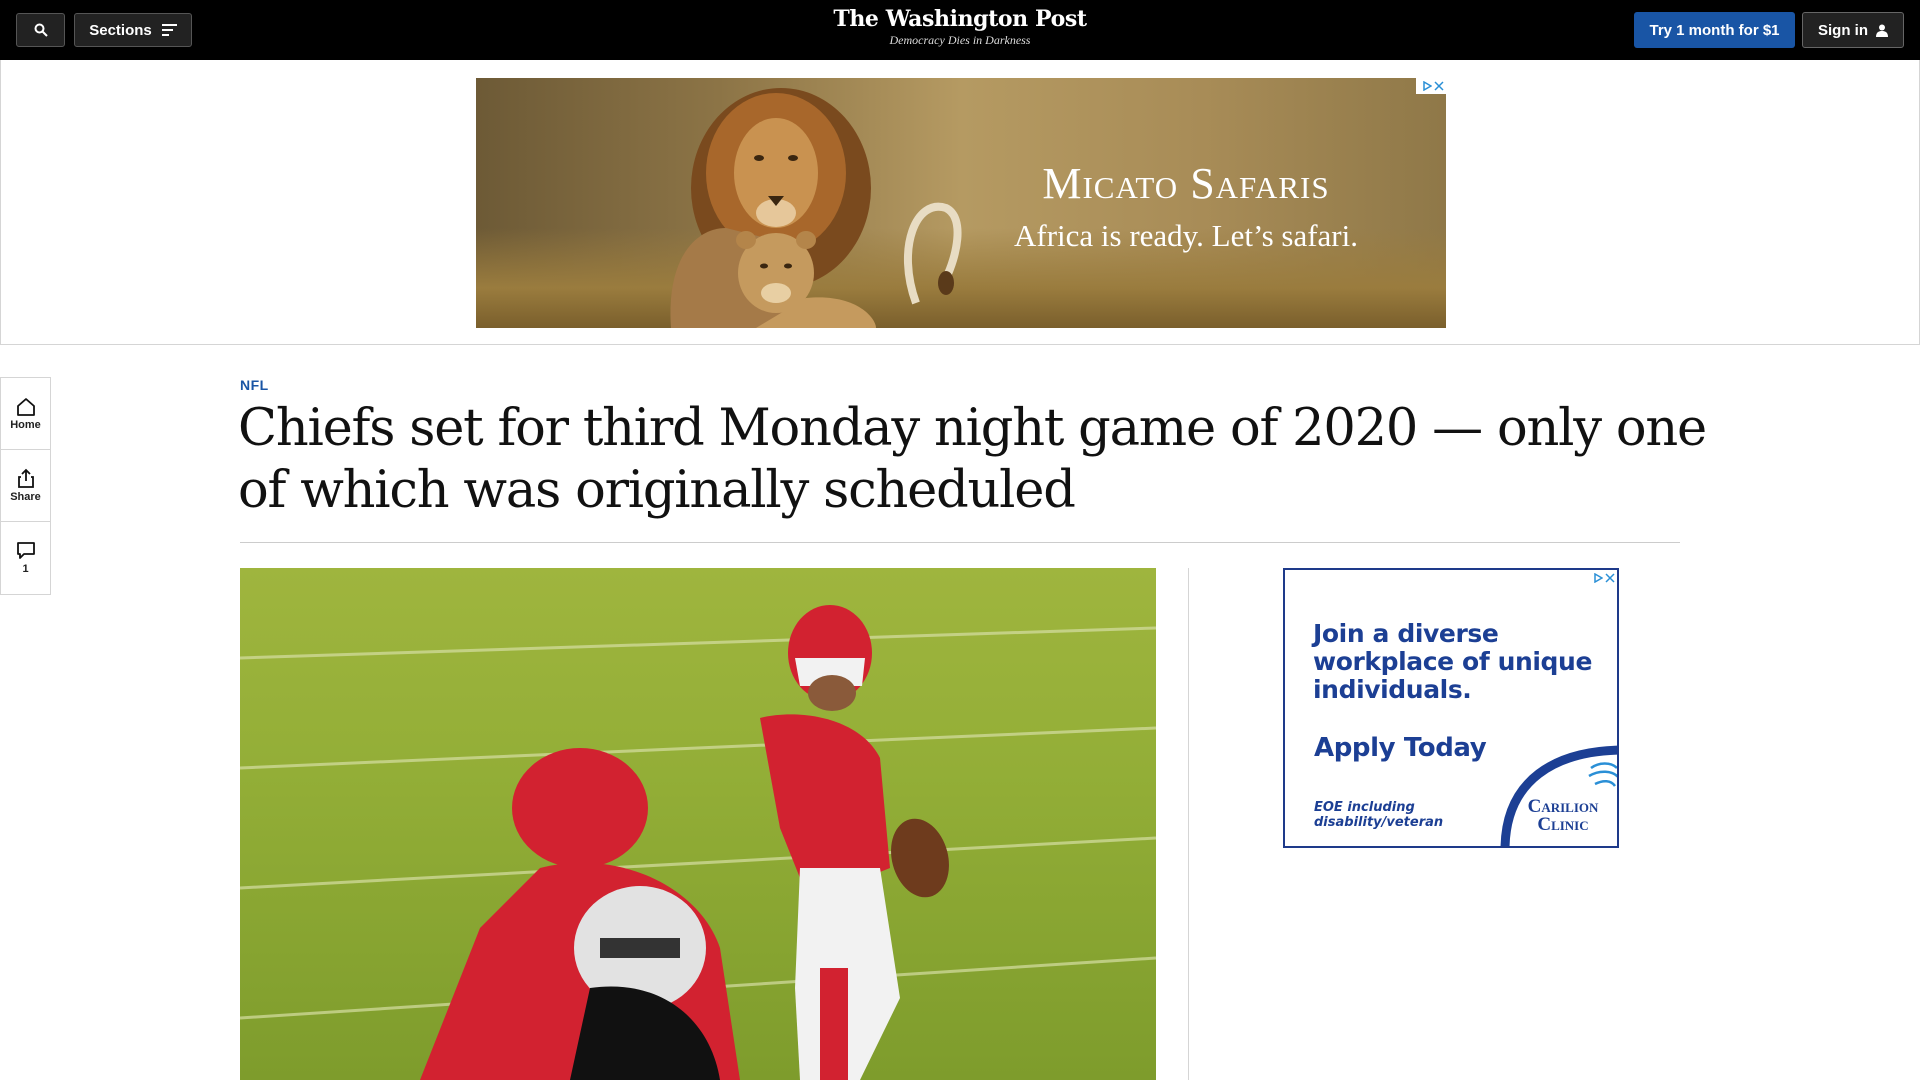 The height and width of the screenshot is (1080, 1920). I want to click on site-logo: The Washington Post, so click(960, 19).